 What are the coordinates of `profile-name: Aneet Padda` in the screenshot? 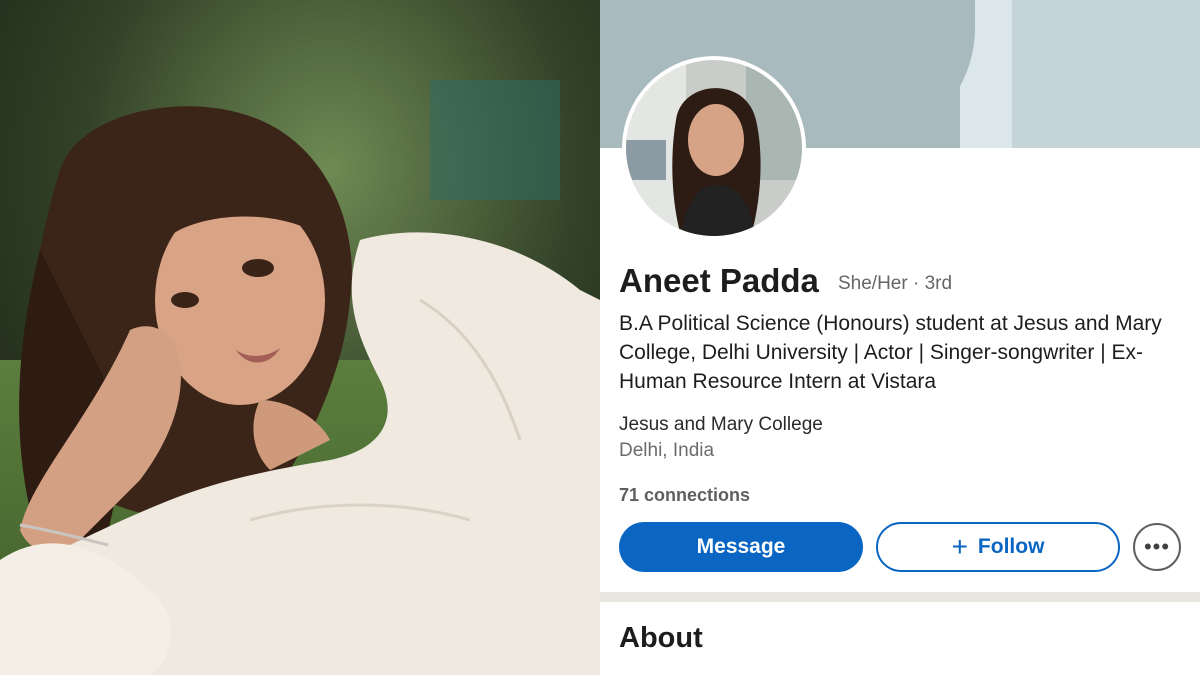 It's located at (719, 280).